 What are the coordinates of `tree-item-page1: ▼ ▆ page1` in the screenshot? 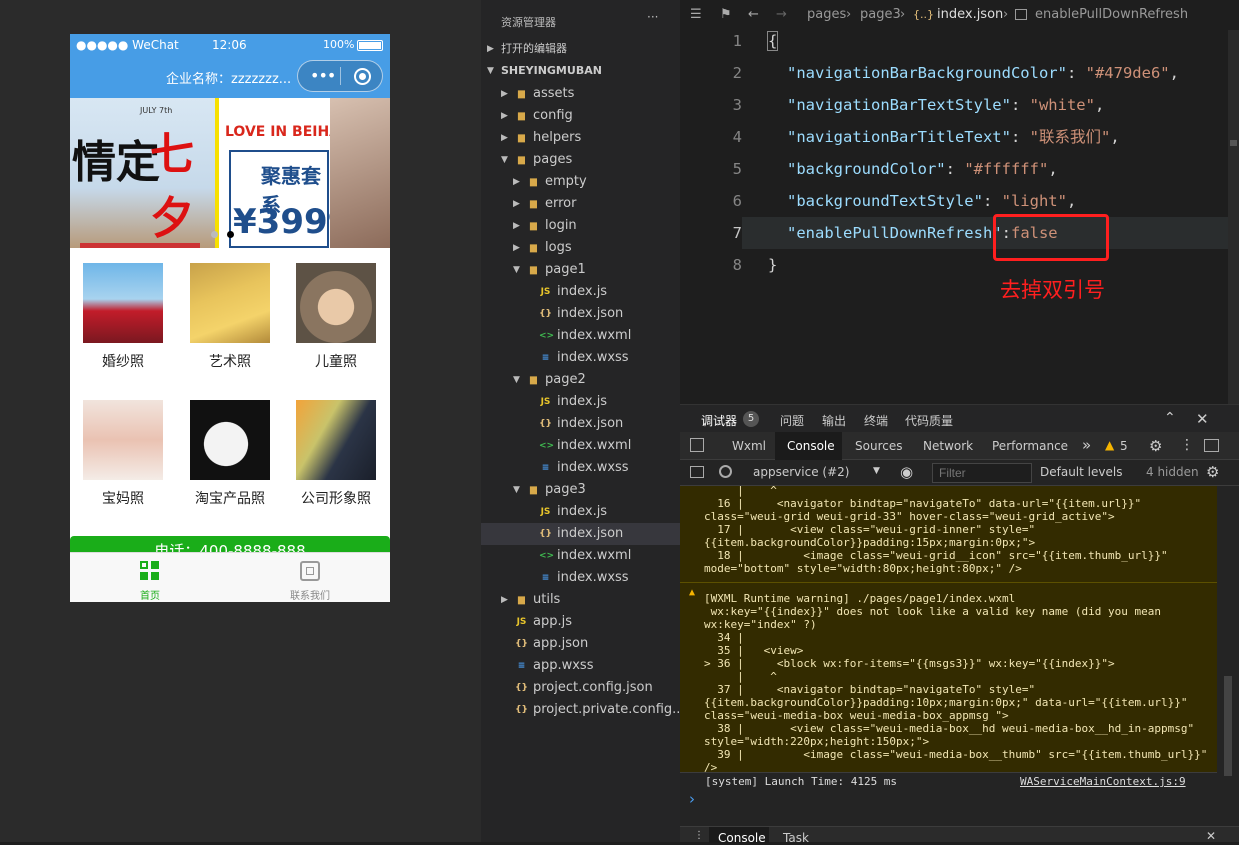 It's located at (580, 270).